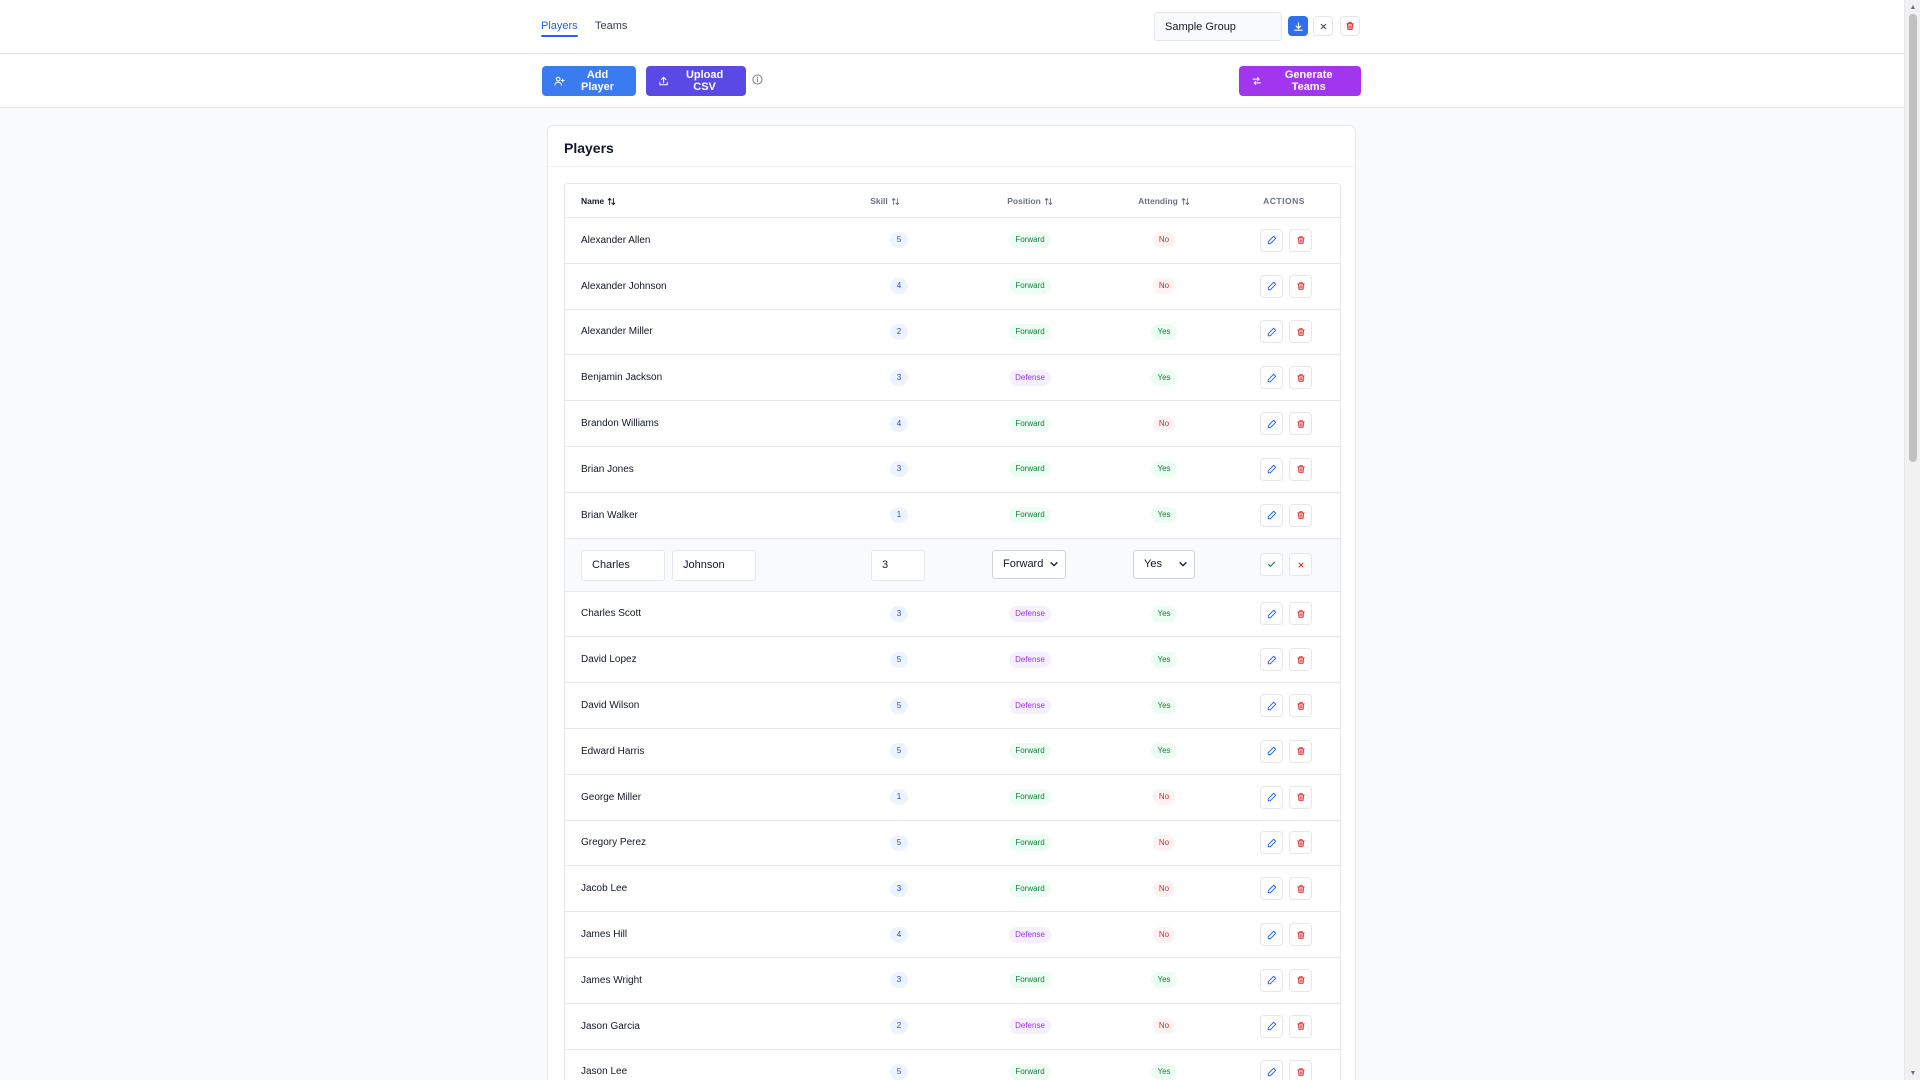 The height and width of the screenshot is (1080, 1920). What do you see at coordinates (1029, 564) in the screenshot?
I see `position-select: Forward` at bounding box center [1029, 564].